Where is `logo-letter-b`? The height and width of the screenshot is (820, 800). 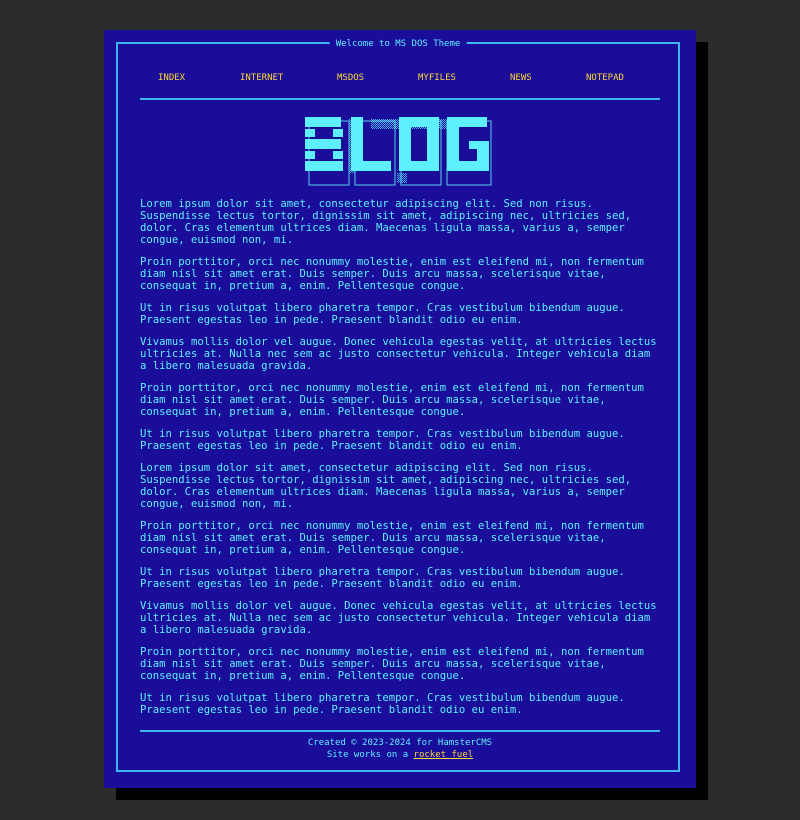 logo-letter-b is located at coordinates (324, 144).